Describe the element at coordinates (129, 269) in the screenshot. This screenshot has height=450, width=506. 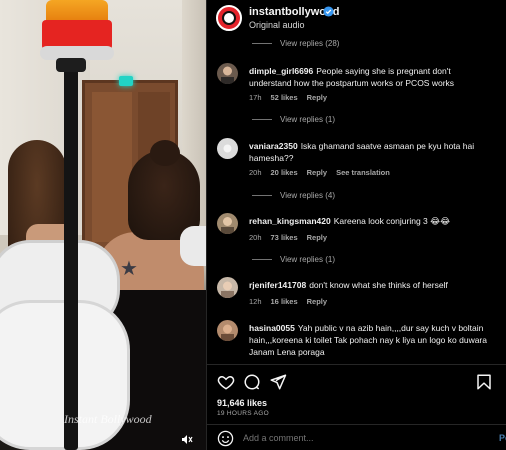
I see `star-tattoo-icon: ★` at that location.